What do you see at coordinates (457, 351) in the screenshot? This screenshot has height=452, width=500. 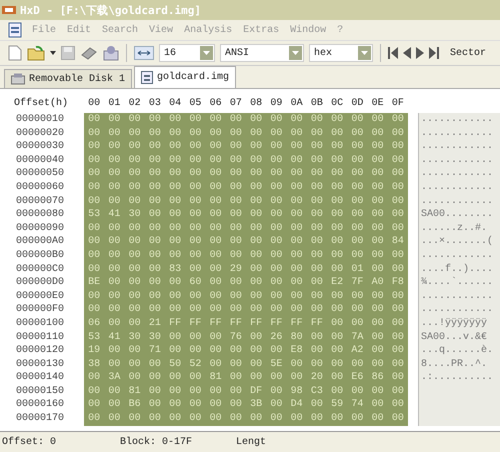 I see `text-line: ...q......è.` at bounding box center [457, 351].